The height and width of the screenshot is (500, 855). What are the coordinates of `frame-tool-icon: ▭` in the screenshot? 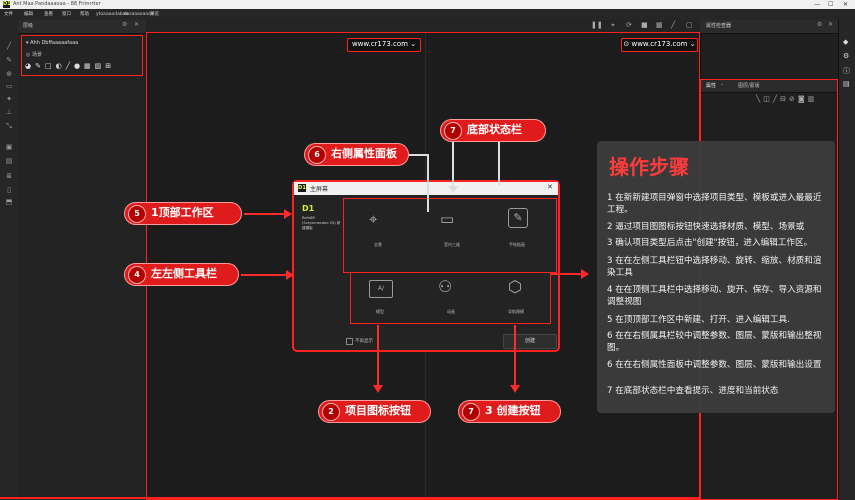 It's located at (9, 86).